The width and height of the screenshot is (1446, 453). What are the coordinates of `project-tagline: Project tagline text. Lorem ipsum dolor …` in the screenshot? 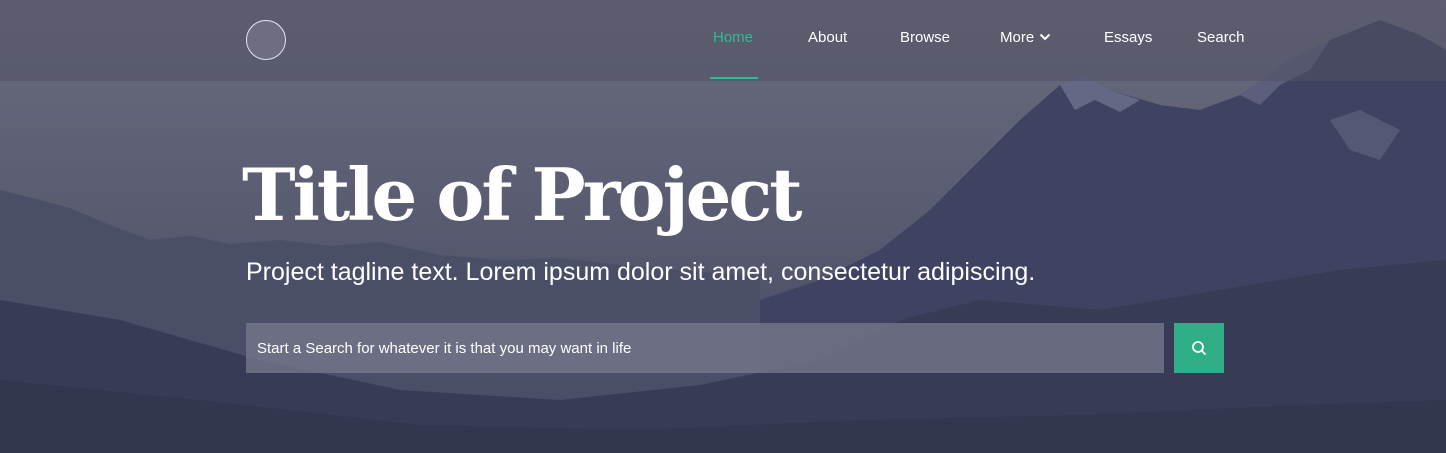 It's located at (641, 272).